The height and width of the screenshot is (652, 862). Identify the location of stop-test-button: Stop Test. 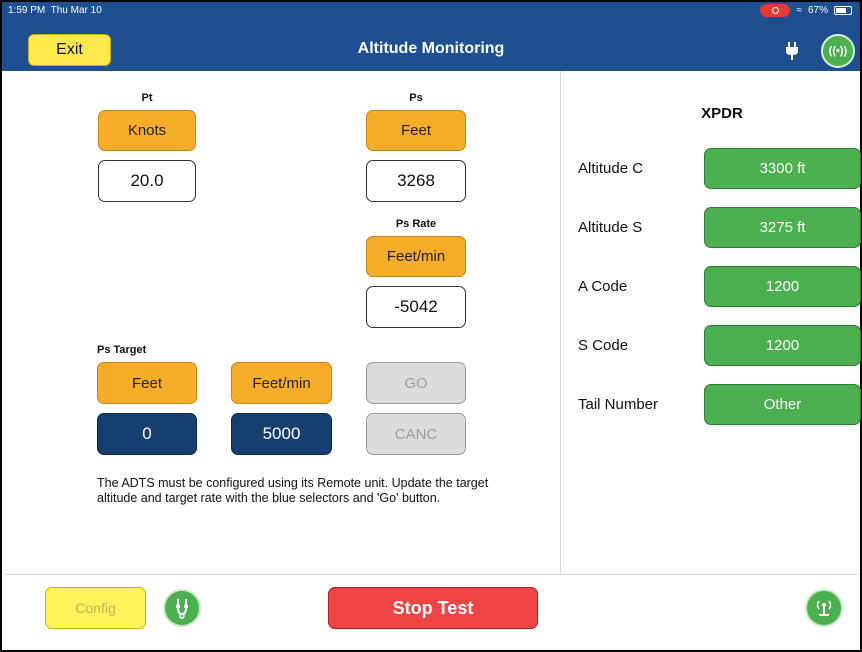
(433, 608).